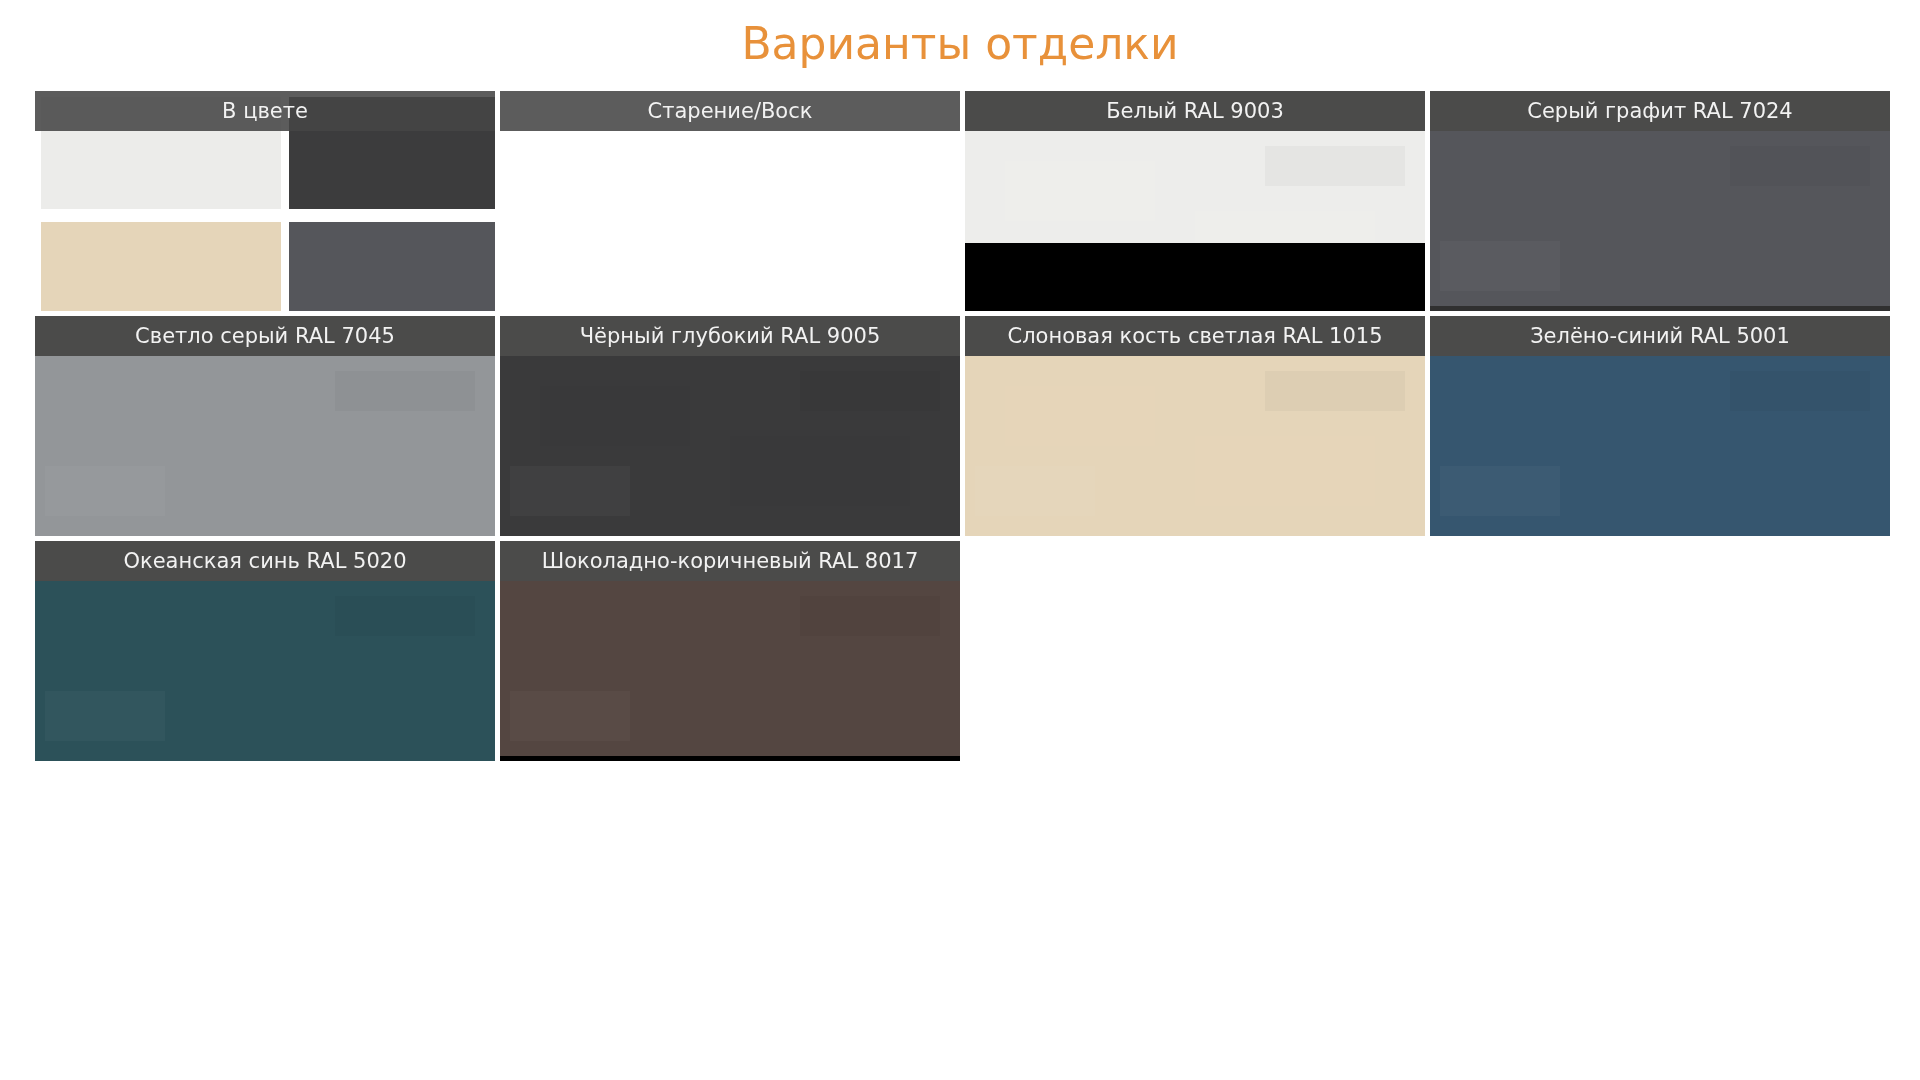  Describe the element at coordinates (265, 560) in the screenshot. I see `tile-caption: Океанская синь RAL 5020` at that location.